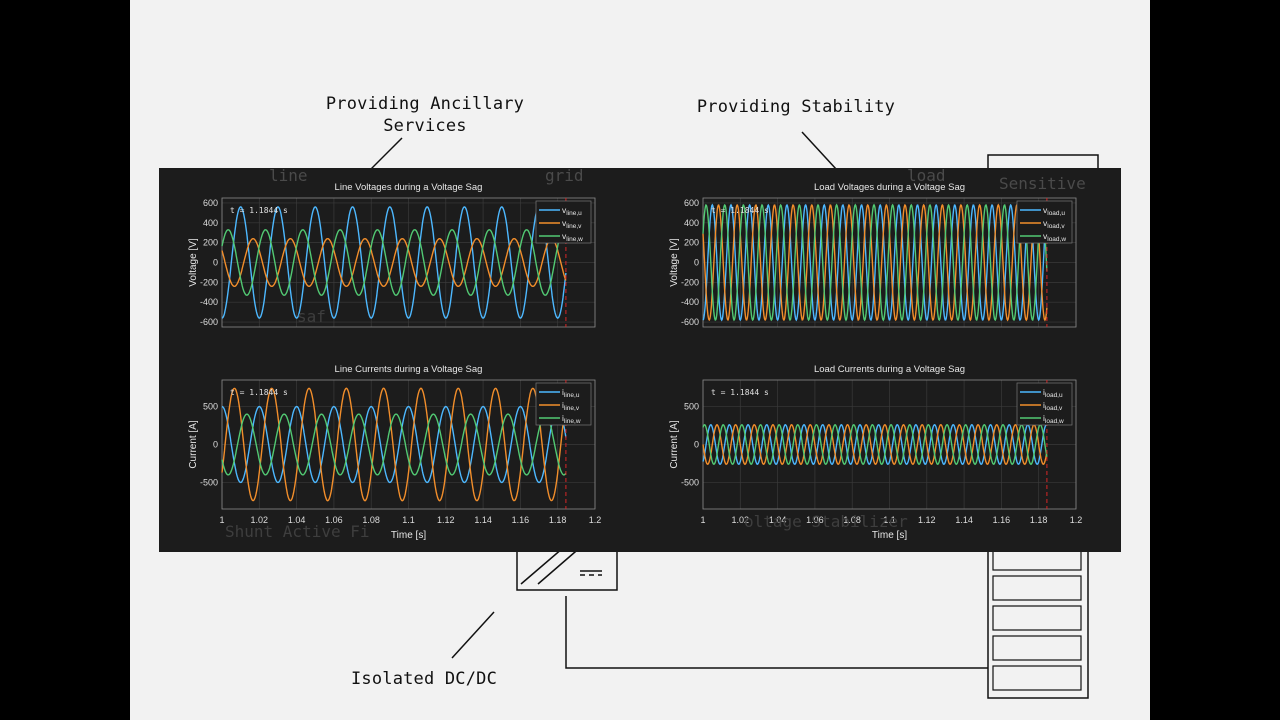 Image resolution: width=1280 pixels, height=720 pixels. Describe the element at coordinates (796, 107) in the screenshot. I see `annotation-stability: Providing Stability` at that location.